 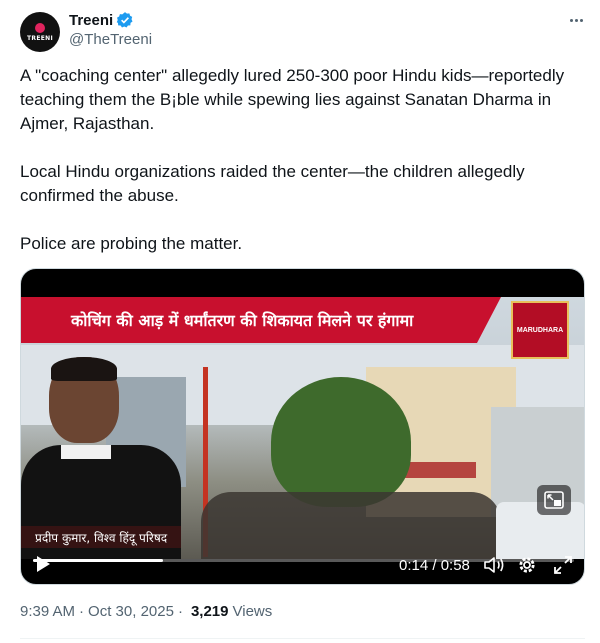 I want to click on video-time: 0:14 / 0:58, so click(x=434, y=565).